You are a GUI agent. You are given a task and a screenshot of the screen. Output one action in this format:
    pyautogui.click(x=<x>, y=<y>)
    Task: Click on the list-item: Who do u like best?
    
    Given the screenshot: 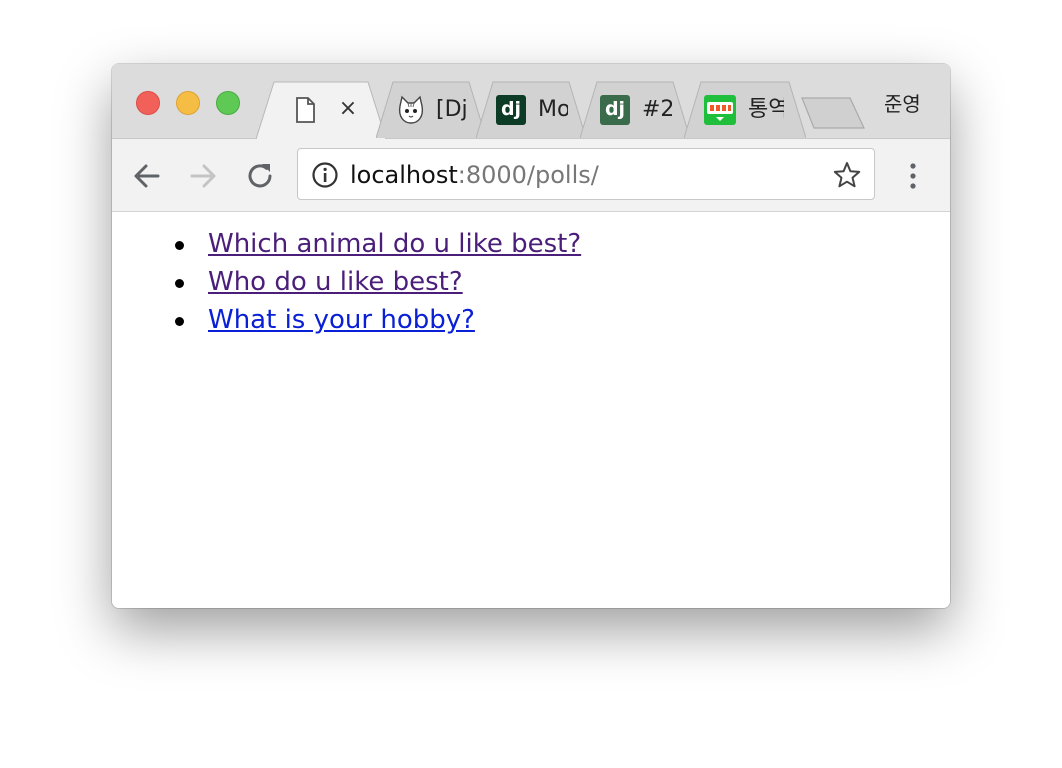 What is the action you would take?
    pyautogui.click(x=376, y=284)
    